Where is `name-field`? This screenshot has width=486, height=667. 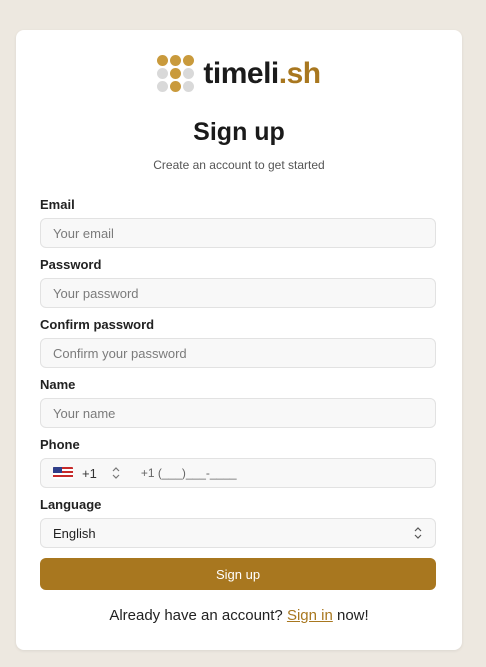 name-field is located at coordinates (238, 413).